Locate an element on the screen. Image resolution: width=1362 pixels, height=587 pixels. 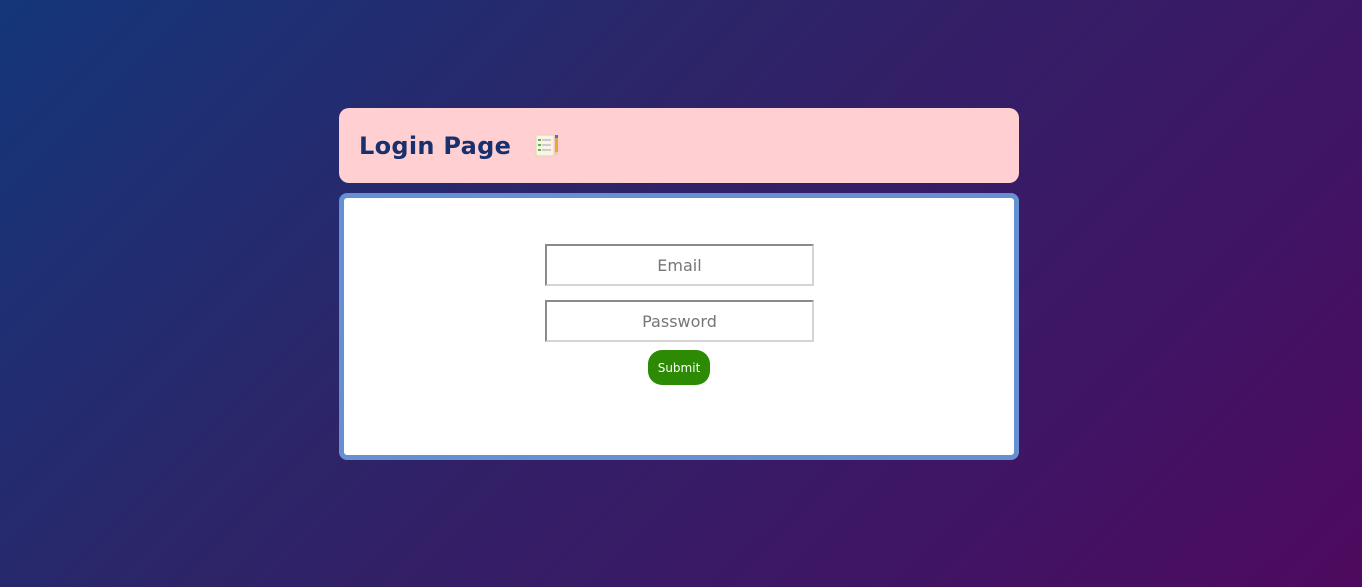
header-card: Login Page is located at coordinates (679, 145).